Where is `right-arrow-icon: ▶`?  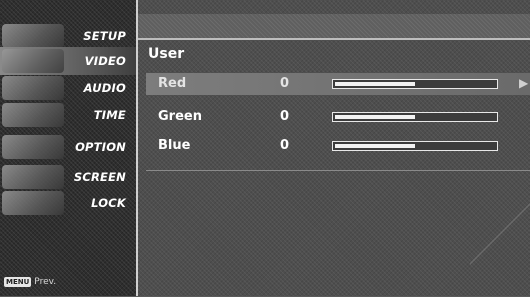
right-arrow-icon: ▶ is located at coordinates (523, 83).